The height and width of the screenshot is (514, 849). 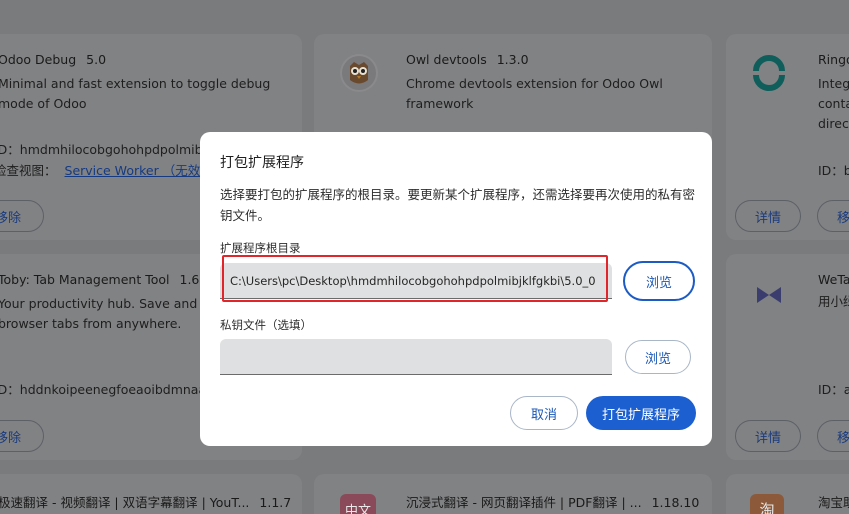 I want to click on inspect-views: 检查视图： Service Worker （无效）, so click(x=106, y=170).